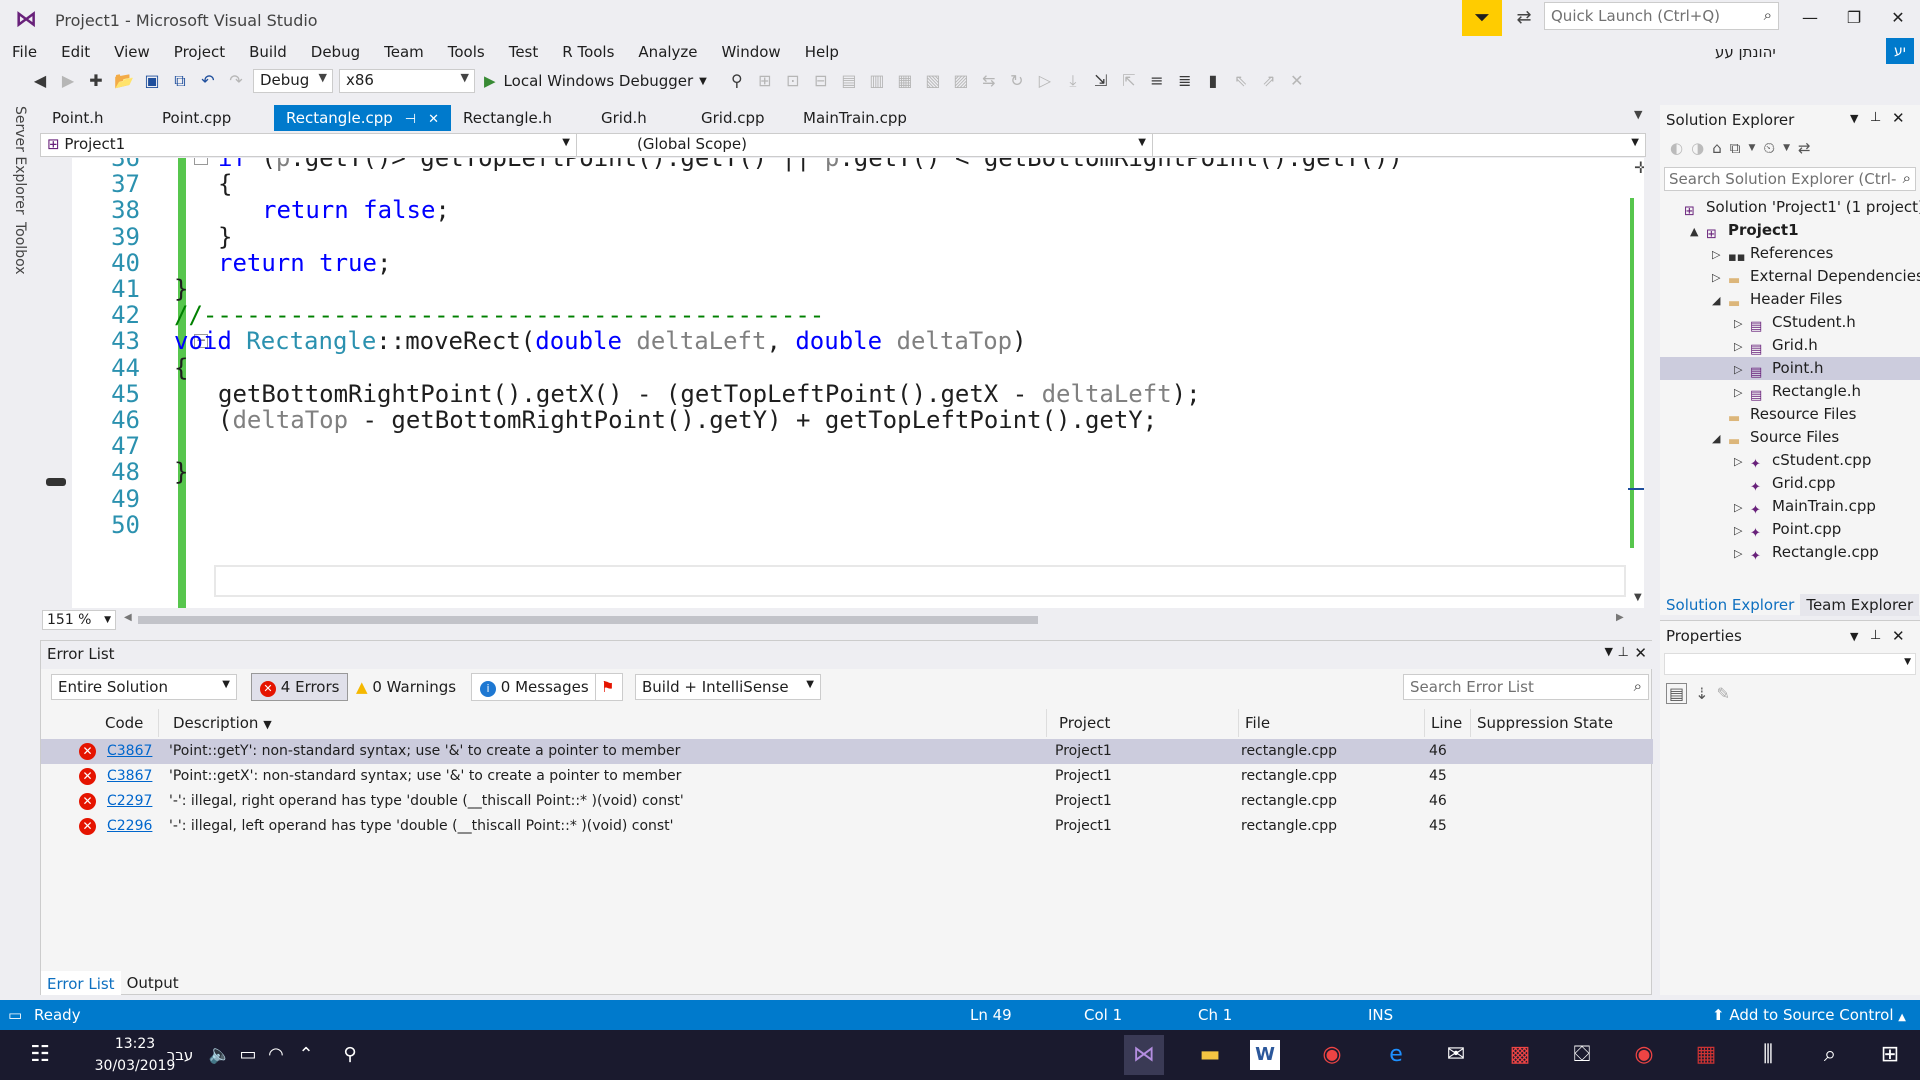  I want to click on next-bookmark-icon: ⇗, so click(1269, 81).